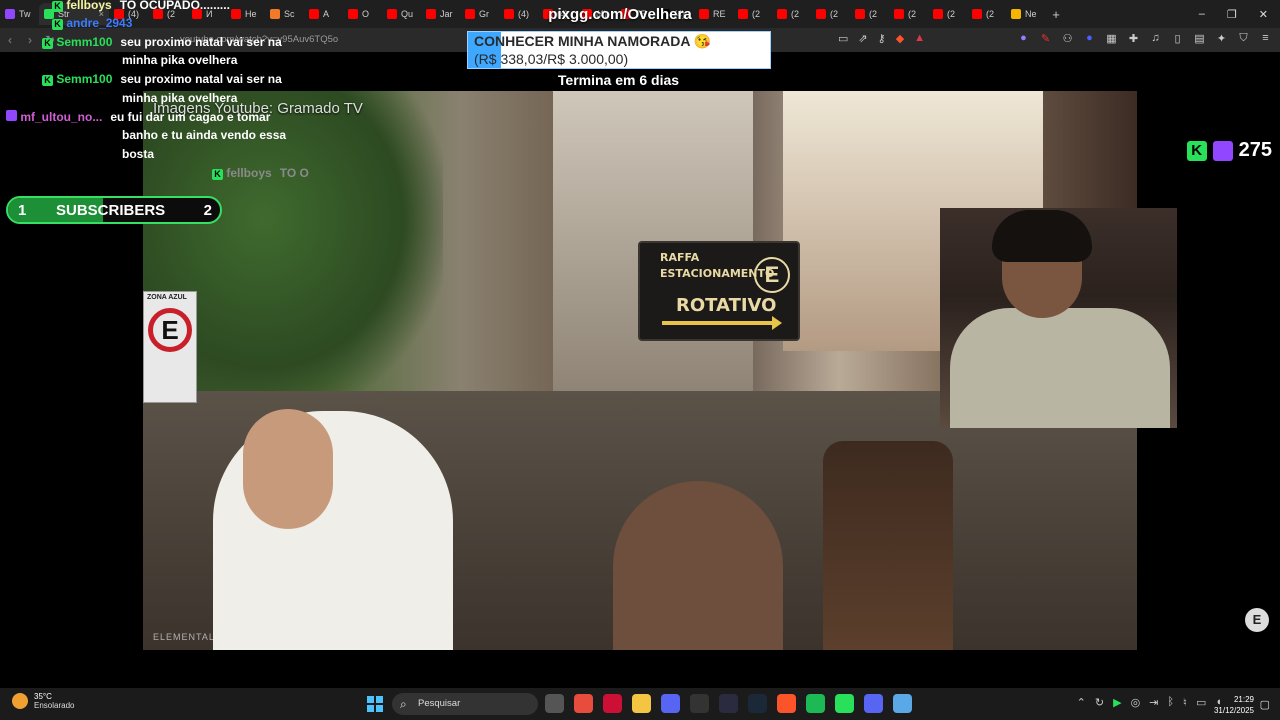 Image resolution: width=1280 pixels, height=720 pixels. What do you see at coordinates (204, 135) in the screenshot?
I see `chat-message: banho e tu ainda vendo essa` at bounding box center [204, 135].